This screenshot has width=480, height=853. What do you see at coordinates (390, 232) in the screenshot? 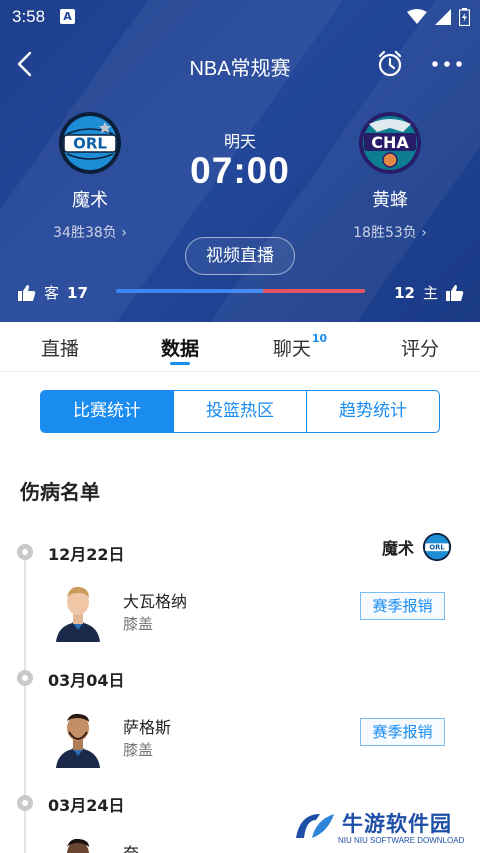
I see `away-team-record: 18胜53负 ›` at bounding box center [390, 232].